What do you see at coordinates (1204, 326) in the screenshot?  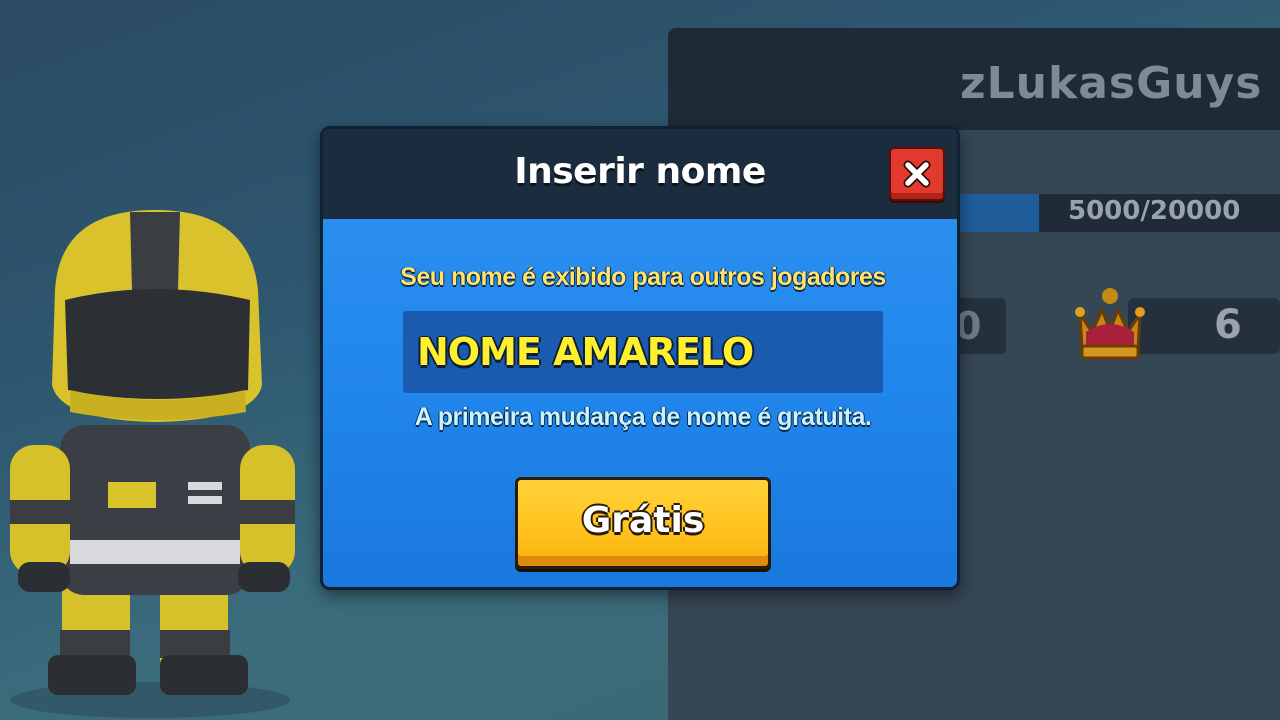 I see `stat-box-crowns` at bounding box center [1204, 326].